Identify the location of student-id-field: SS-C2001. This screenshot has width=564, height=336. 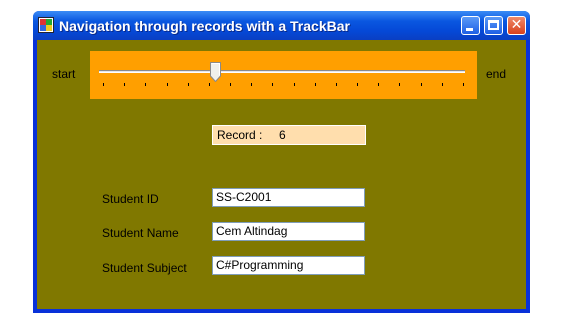
(288, 197).